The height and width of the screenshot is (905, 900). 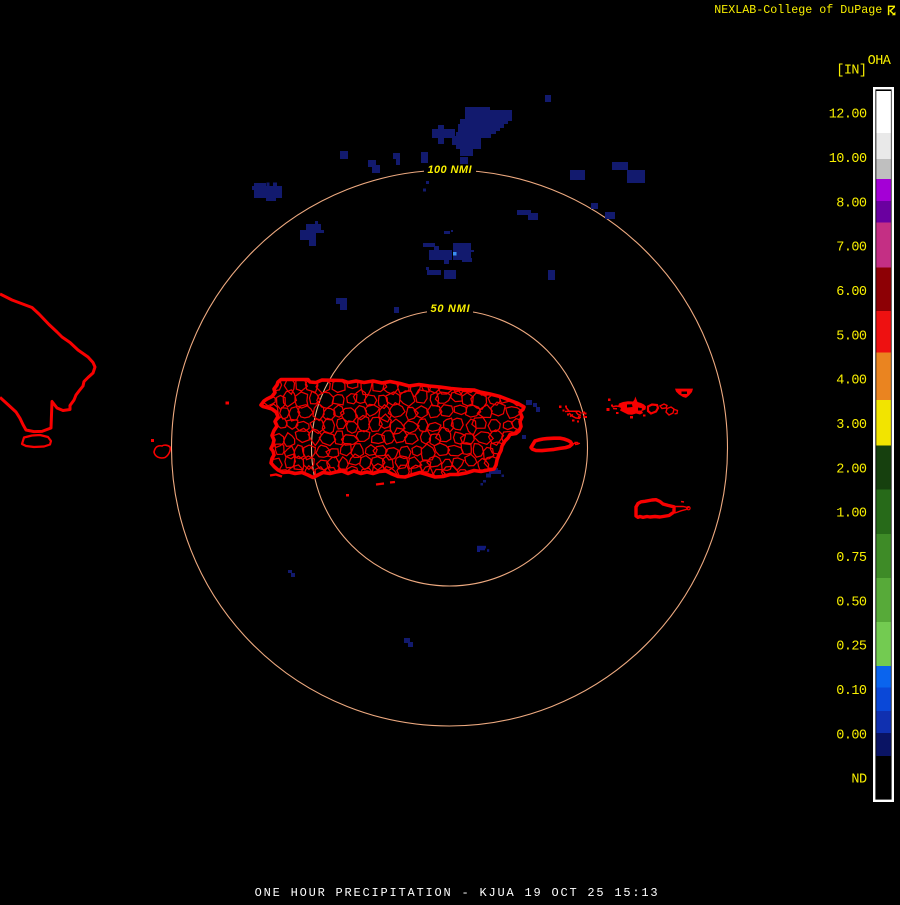 I want to click on svg-text: 0.00, so click(x=851, y=735).